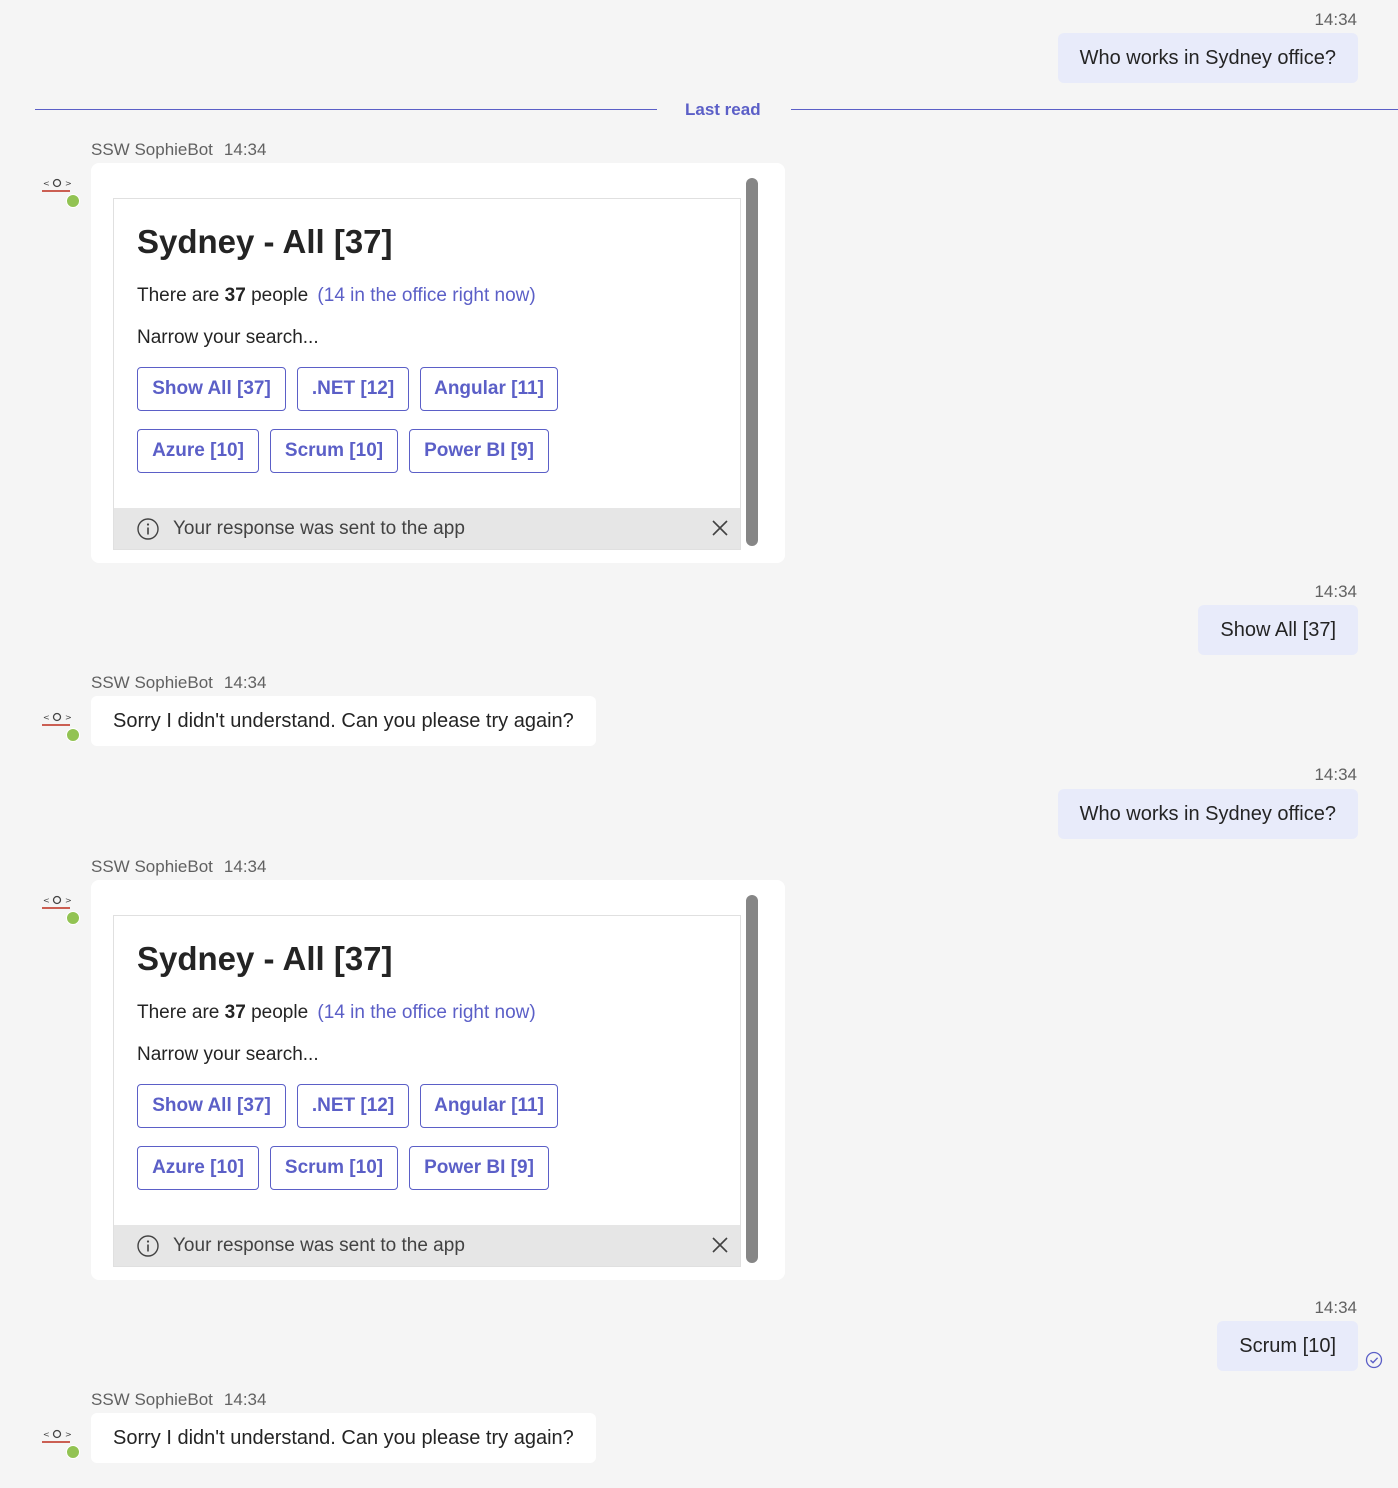 The image size is (1398, 1488). Describe the element at coordinates (1374, 1360) in the screenshot. I see `sent-check-icon` at that location.